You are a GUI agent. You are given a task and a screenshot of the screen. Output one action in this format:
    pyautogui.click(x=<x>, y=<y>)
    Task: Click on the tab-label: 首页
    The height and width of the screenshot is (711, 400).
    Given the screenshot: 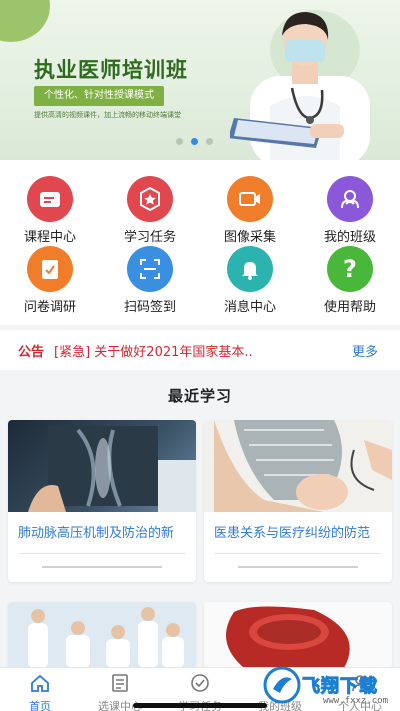 What is the action you would take?
    pyautogui.click(x=40, y=705)
    